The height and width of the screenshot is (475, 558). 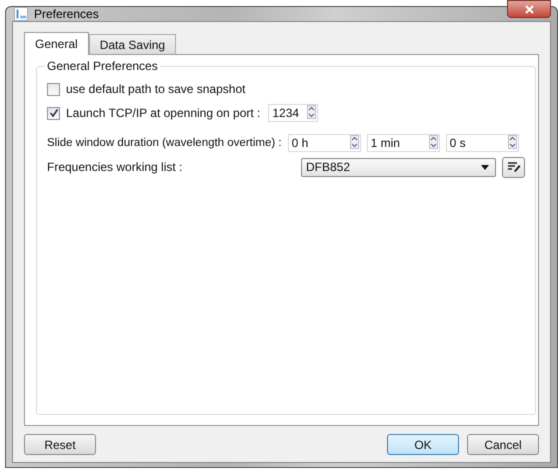 What do you see at coordinates (403, 143) in the screenshot?
I see `duration-spinner: 1 min` at bounding box center [403, 143].